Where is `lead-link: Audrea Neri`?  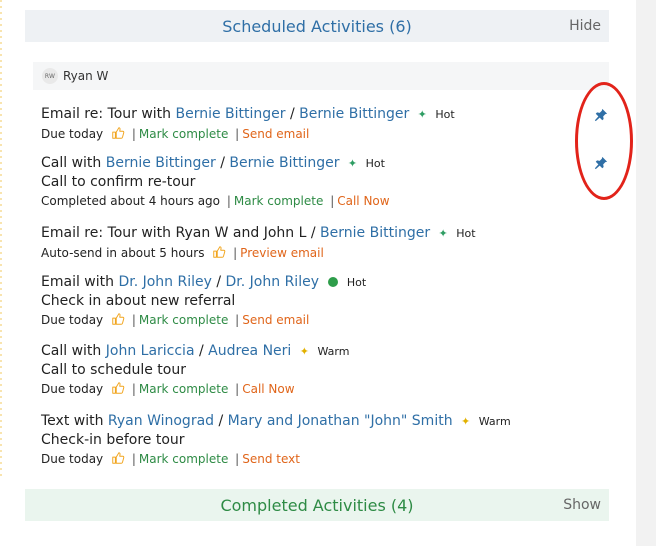
lead-link: Audrea Neri is located at coordinates (249, 351).